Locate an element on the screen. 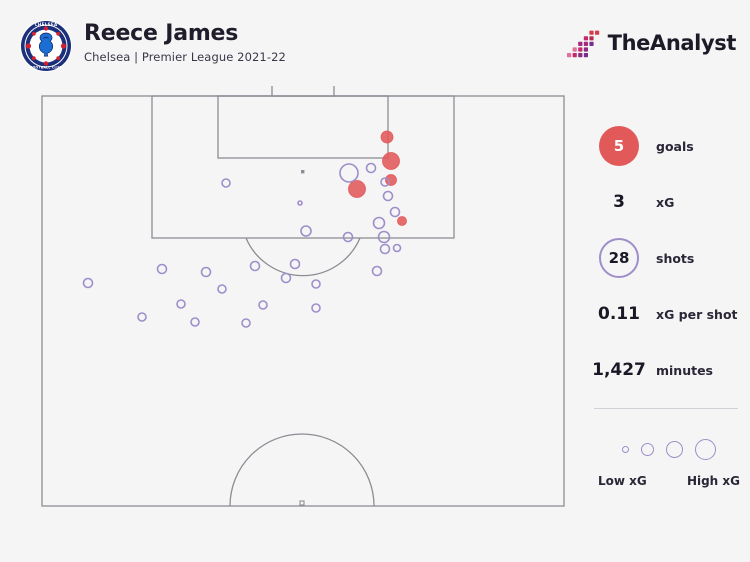 This screenshot has width=750, height=562. stat-goals: 5 goals is located at coordinates (667, 146).